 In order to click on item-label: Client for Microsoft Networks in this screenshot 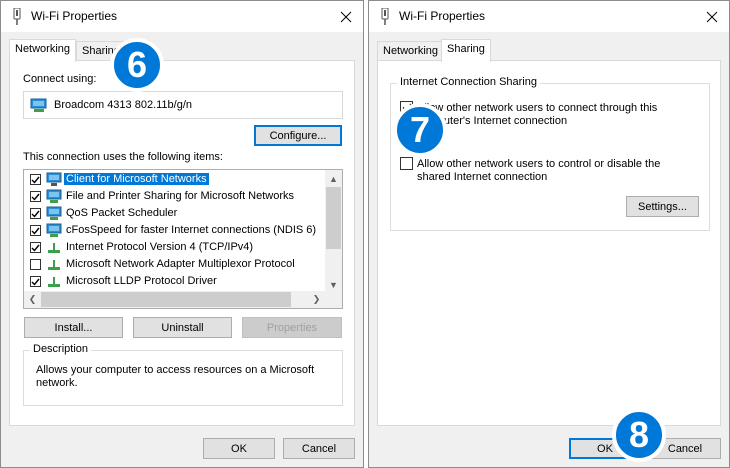, I will do `click(136, 179)`.